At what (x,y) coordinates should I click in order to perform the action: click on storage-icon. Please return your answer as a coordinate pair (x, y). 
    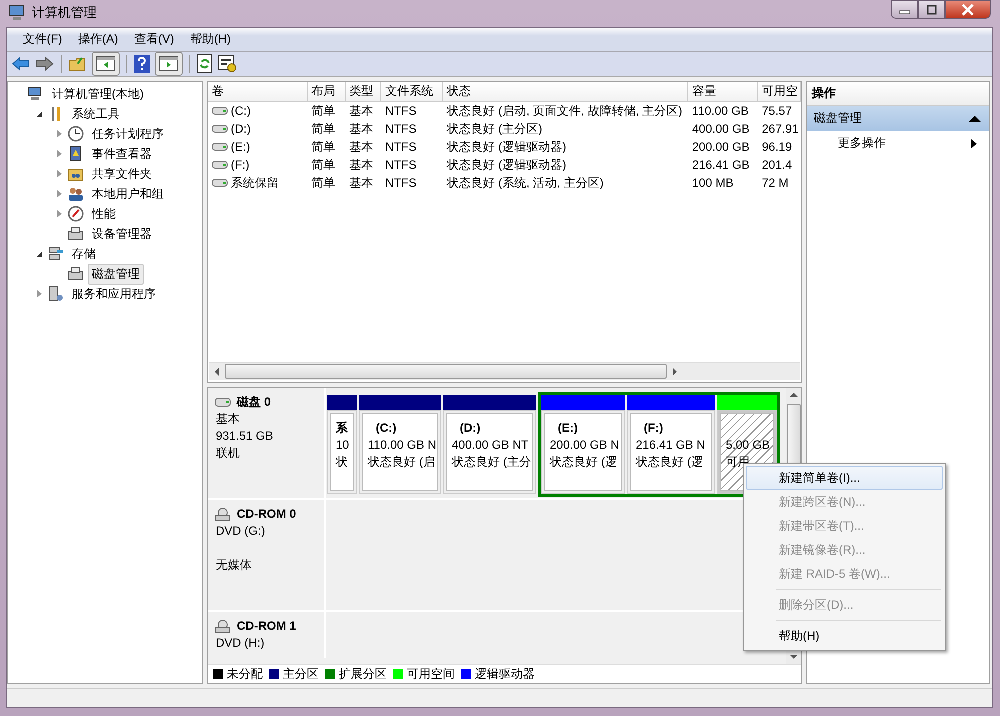
    Looking at the image, I should click on (56, 254).